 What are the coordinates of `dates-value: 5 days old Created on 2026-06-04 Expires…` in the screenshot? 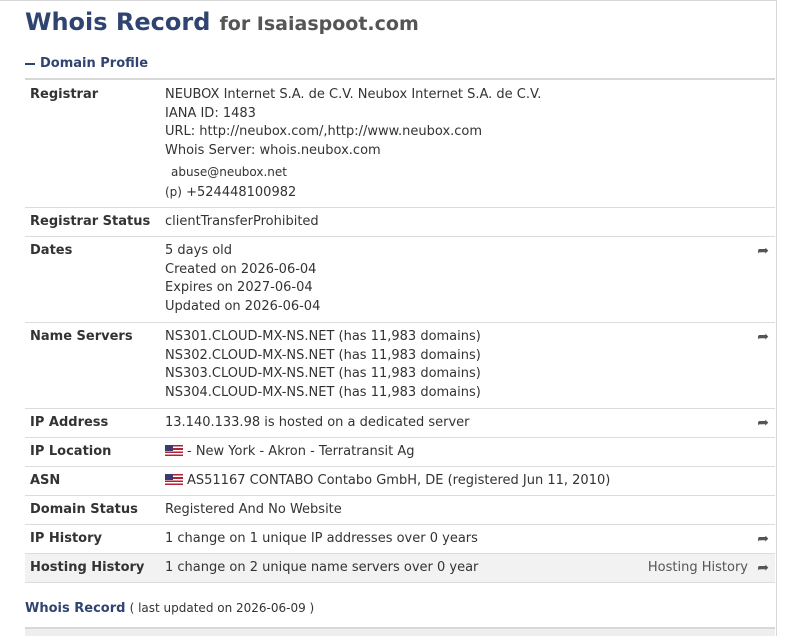 It's located at (242, 279).